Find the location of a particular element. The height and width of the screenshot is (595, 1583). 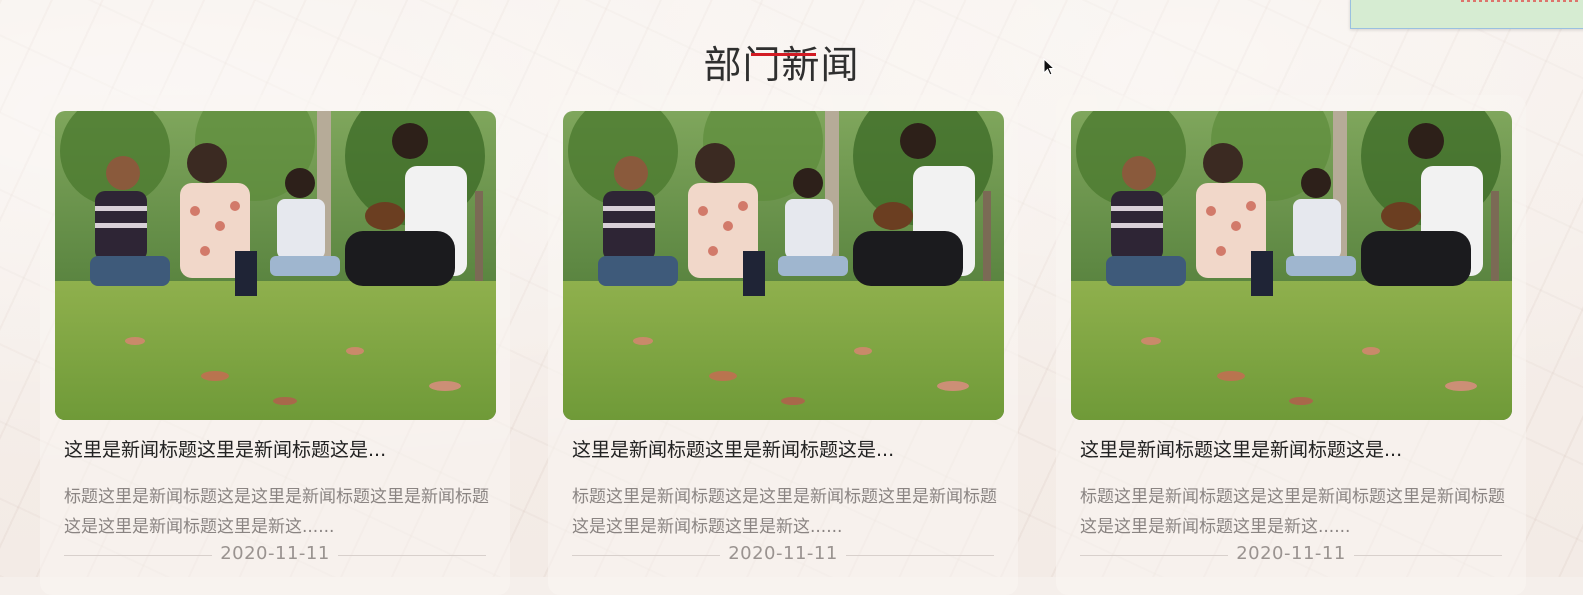

title-underline is located at coordinates (783, 54).